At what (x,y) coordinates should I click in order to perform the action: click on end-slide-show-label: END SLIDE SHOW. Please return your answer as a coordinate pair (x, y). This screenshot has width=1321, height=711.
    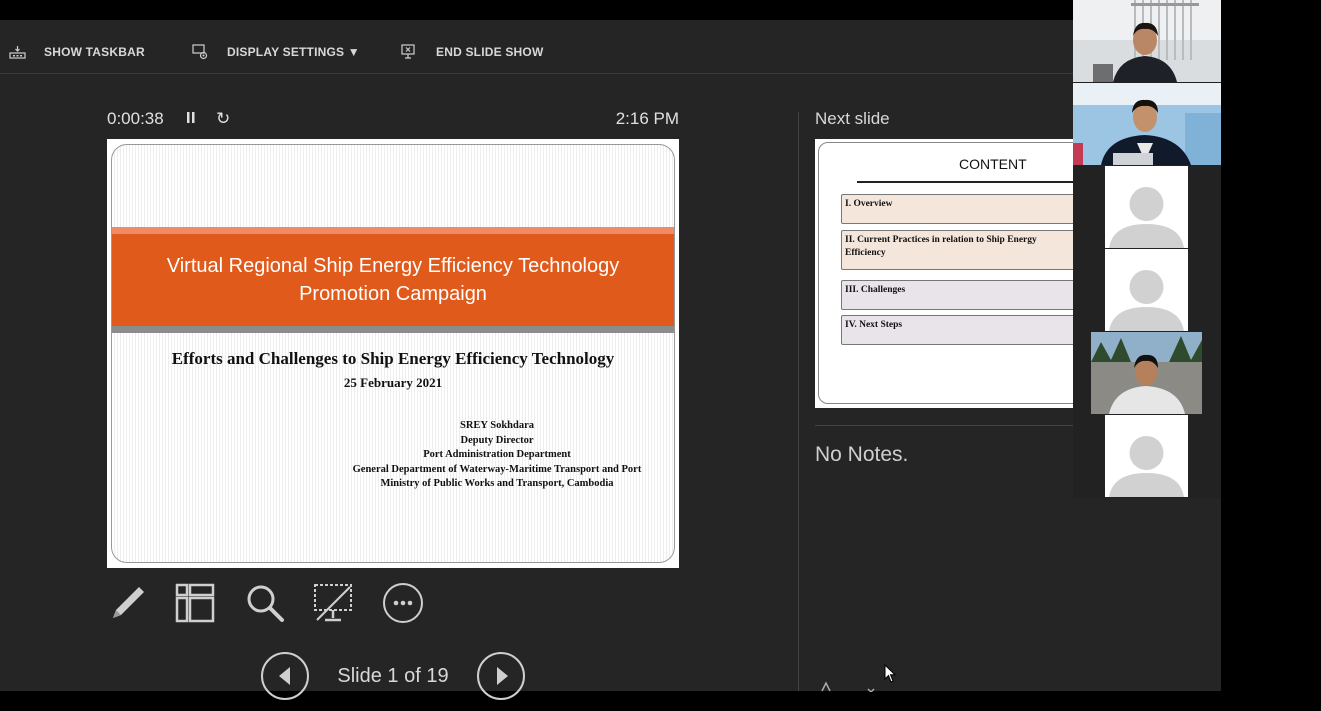
    Looking at the image, I should click on (490, 52).